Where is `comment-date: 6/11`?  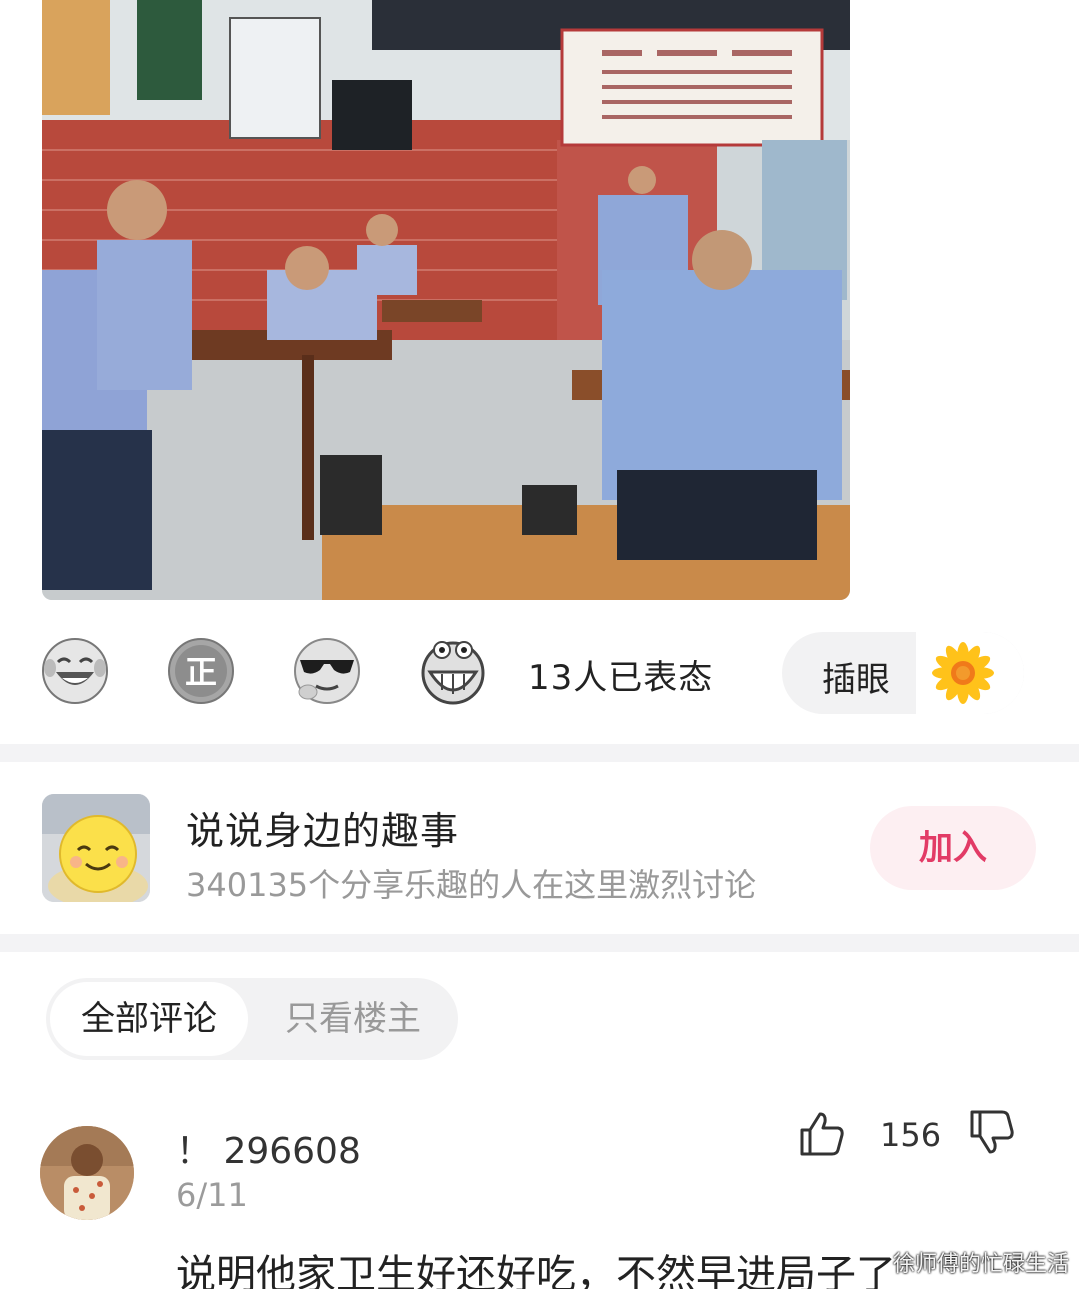 comment-date: 6/11 is located at coordinates (212, 1195).